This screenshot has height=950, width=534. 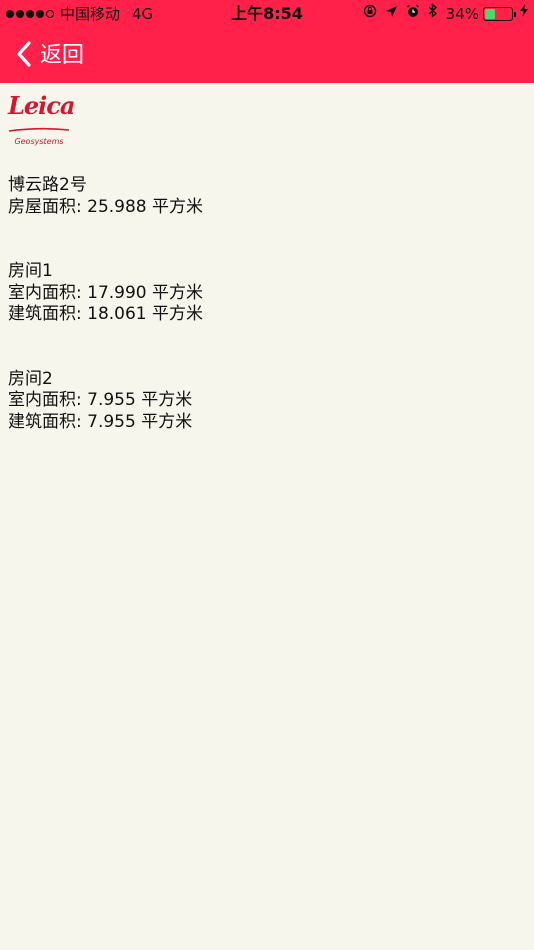 What do you see at coordinates (106, 206) in the screenshot?
I see `house-area: 房屋面积: 25.988 平方米` at bounding box center [106, 206].